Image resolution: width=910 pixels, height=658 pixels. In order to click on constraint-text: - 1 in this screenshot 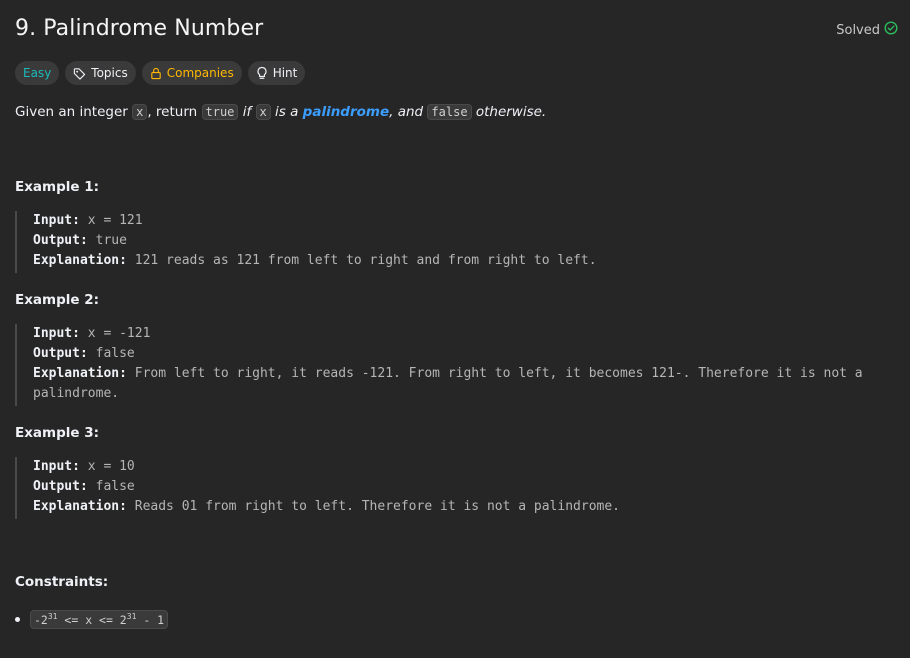, I will do `click(150, 619)`.